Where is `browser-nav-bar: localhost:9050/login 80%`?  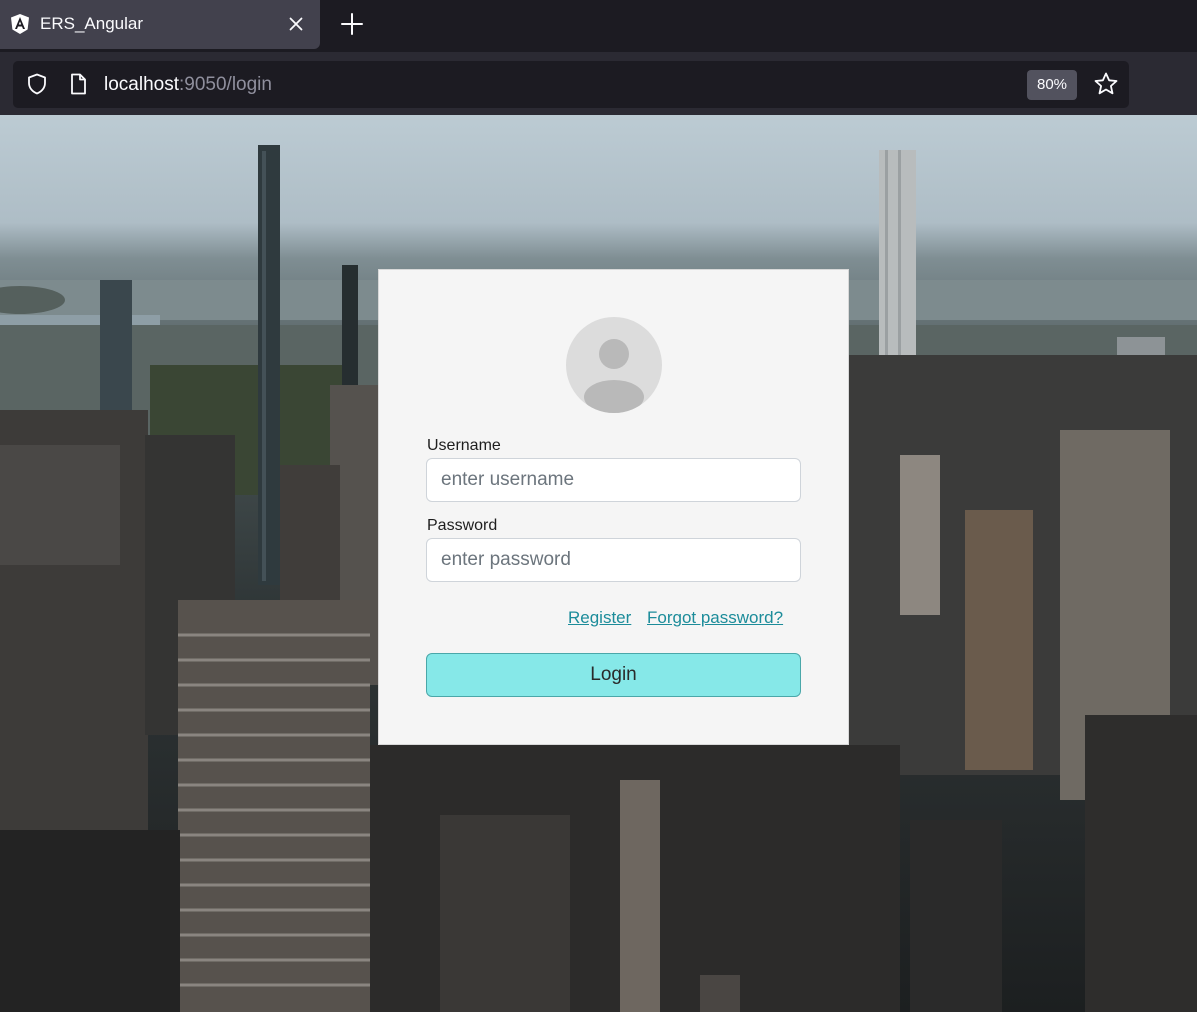
browser-nav-bar: localhost:9050/login 80% is located at coordinates (598, 83).